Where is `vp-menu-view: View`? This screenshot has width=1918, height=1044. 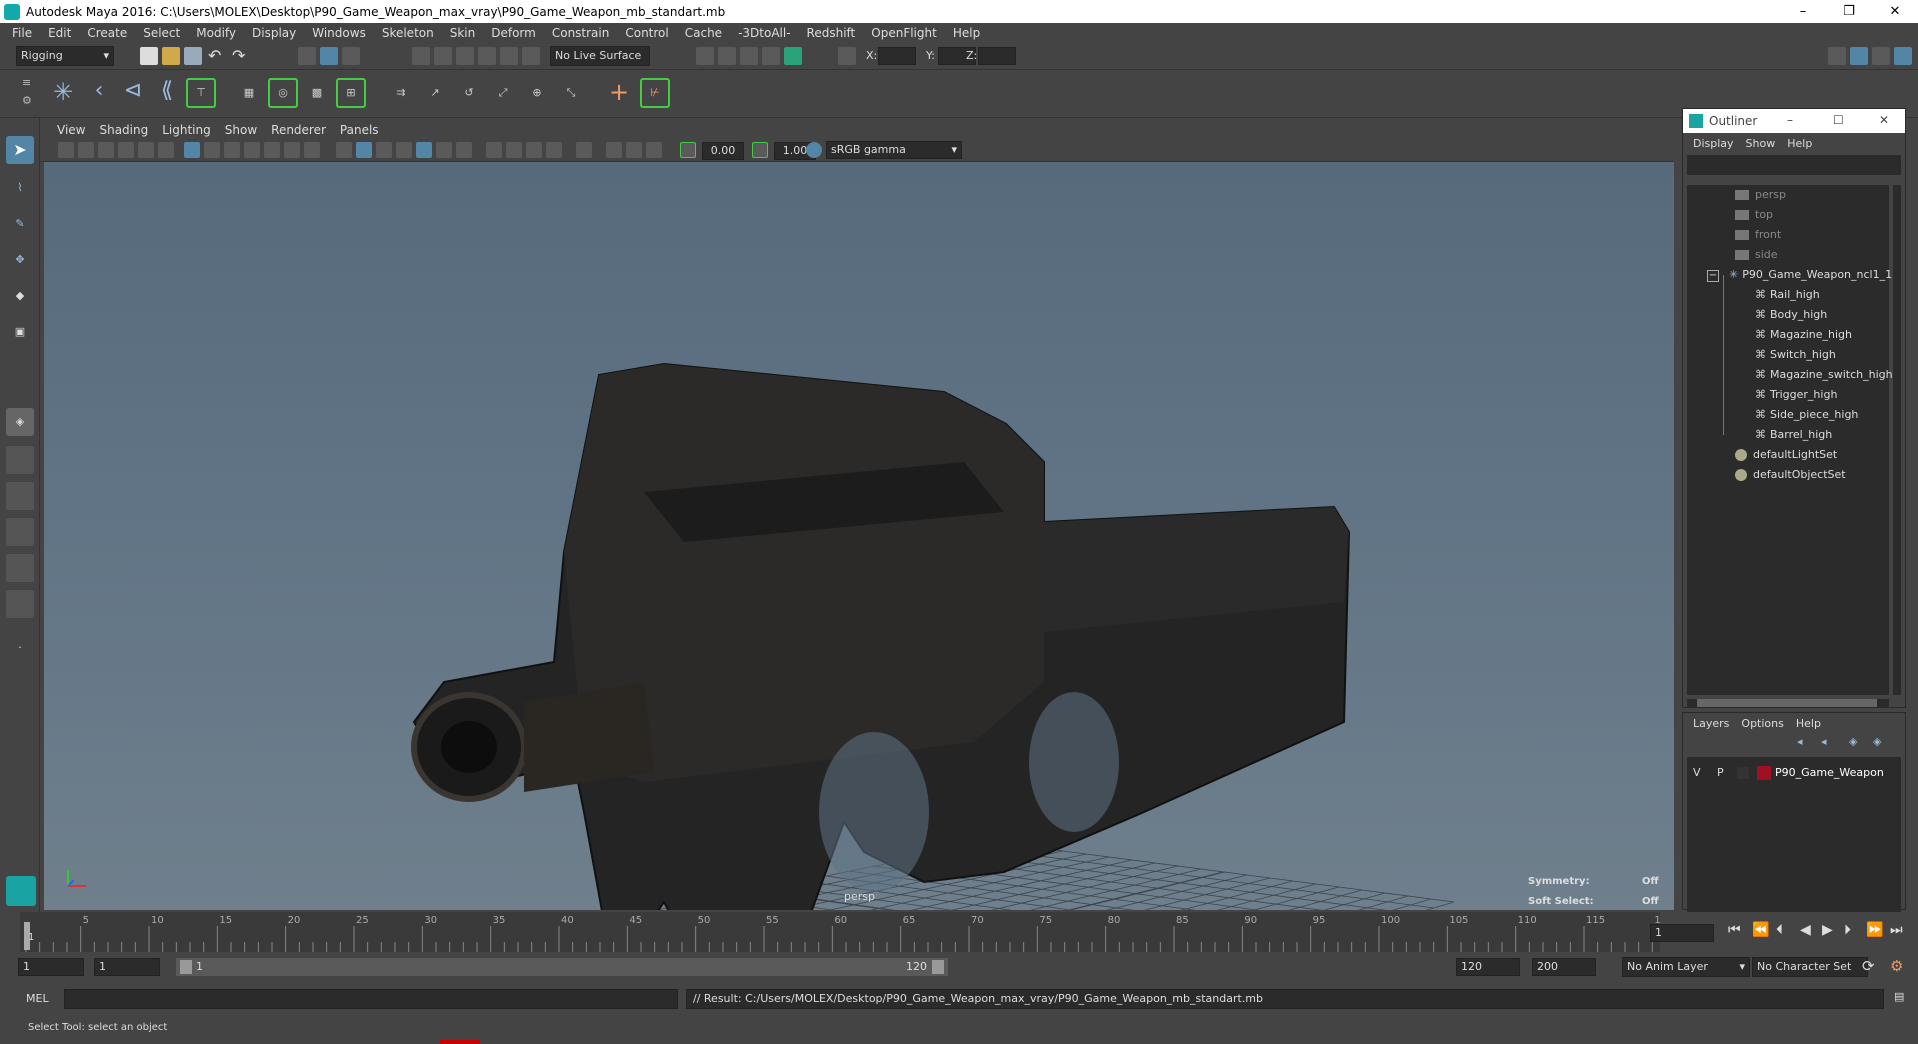 vp-menu-view: View is located at coordinates (71, 130).